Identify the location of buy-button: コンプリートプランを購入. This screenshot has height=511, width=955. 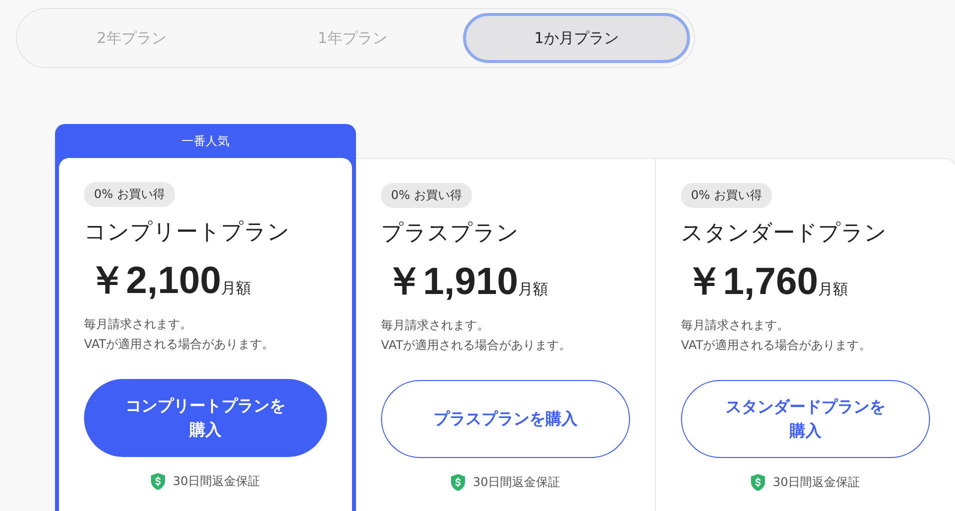
(205, 418).